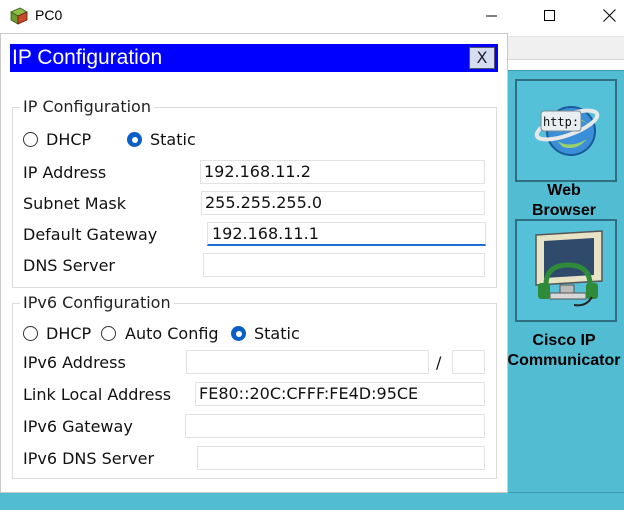 The height and width of the screenshot is (510, 624). I want to click on close-icon, so click(609, 16).